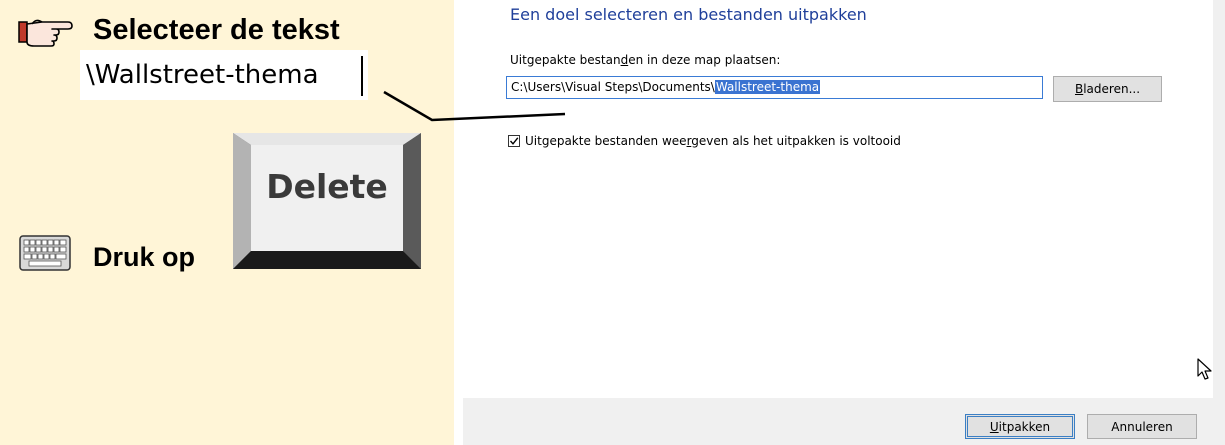 The image size is (1225, 445). Describe the element at coordinates (767, 87) in the screenshot. I see `selected-path-segment: Wallstreet-thema` at that location.